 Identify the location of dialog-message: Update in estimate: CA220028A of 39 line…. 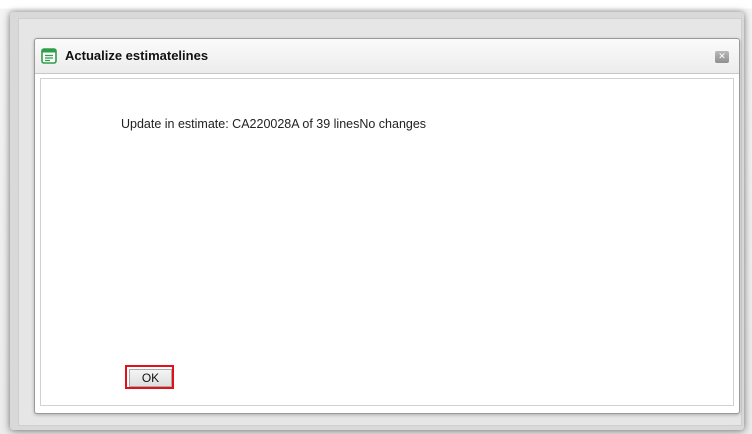
(274, 124).